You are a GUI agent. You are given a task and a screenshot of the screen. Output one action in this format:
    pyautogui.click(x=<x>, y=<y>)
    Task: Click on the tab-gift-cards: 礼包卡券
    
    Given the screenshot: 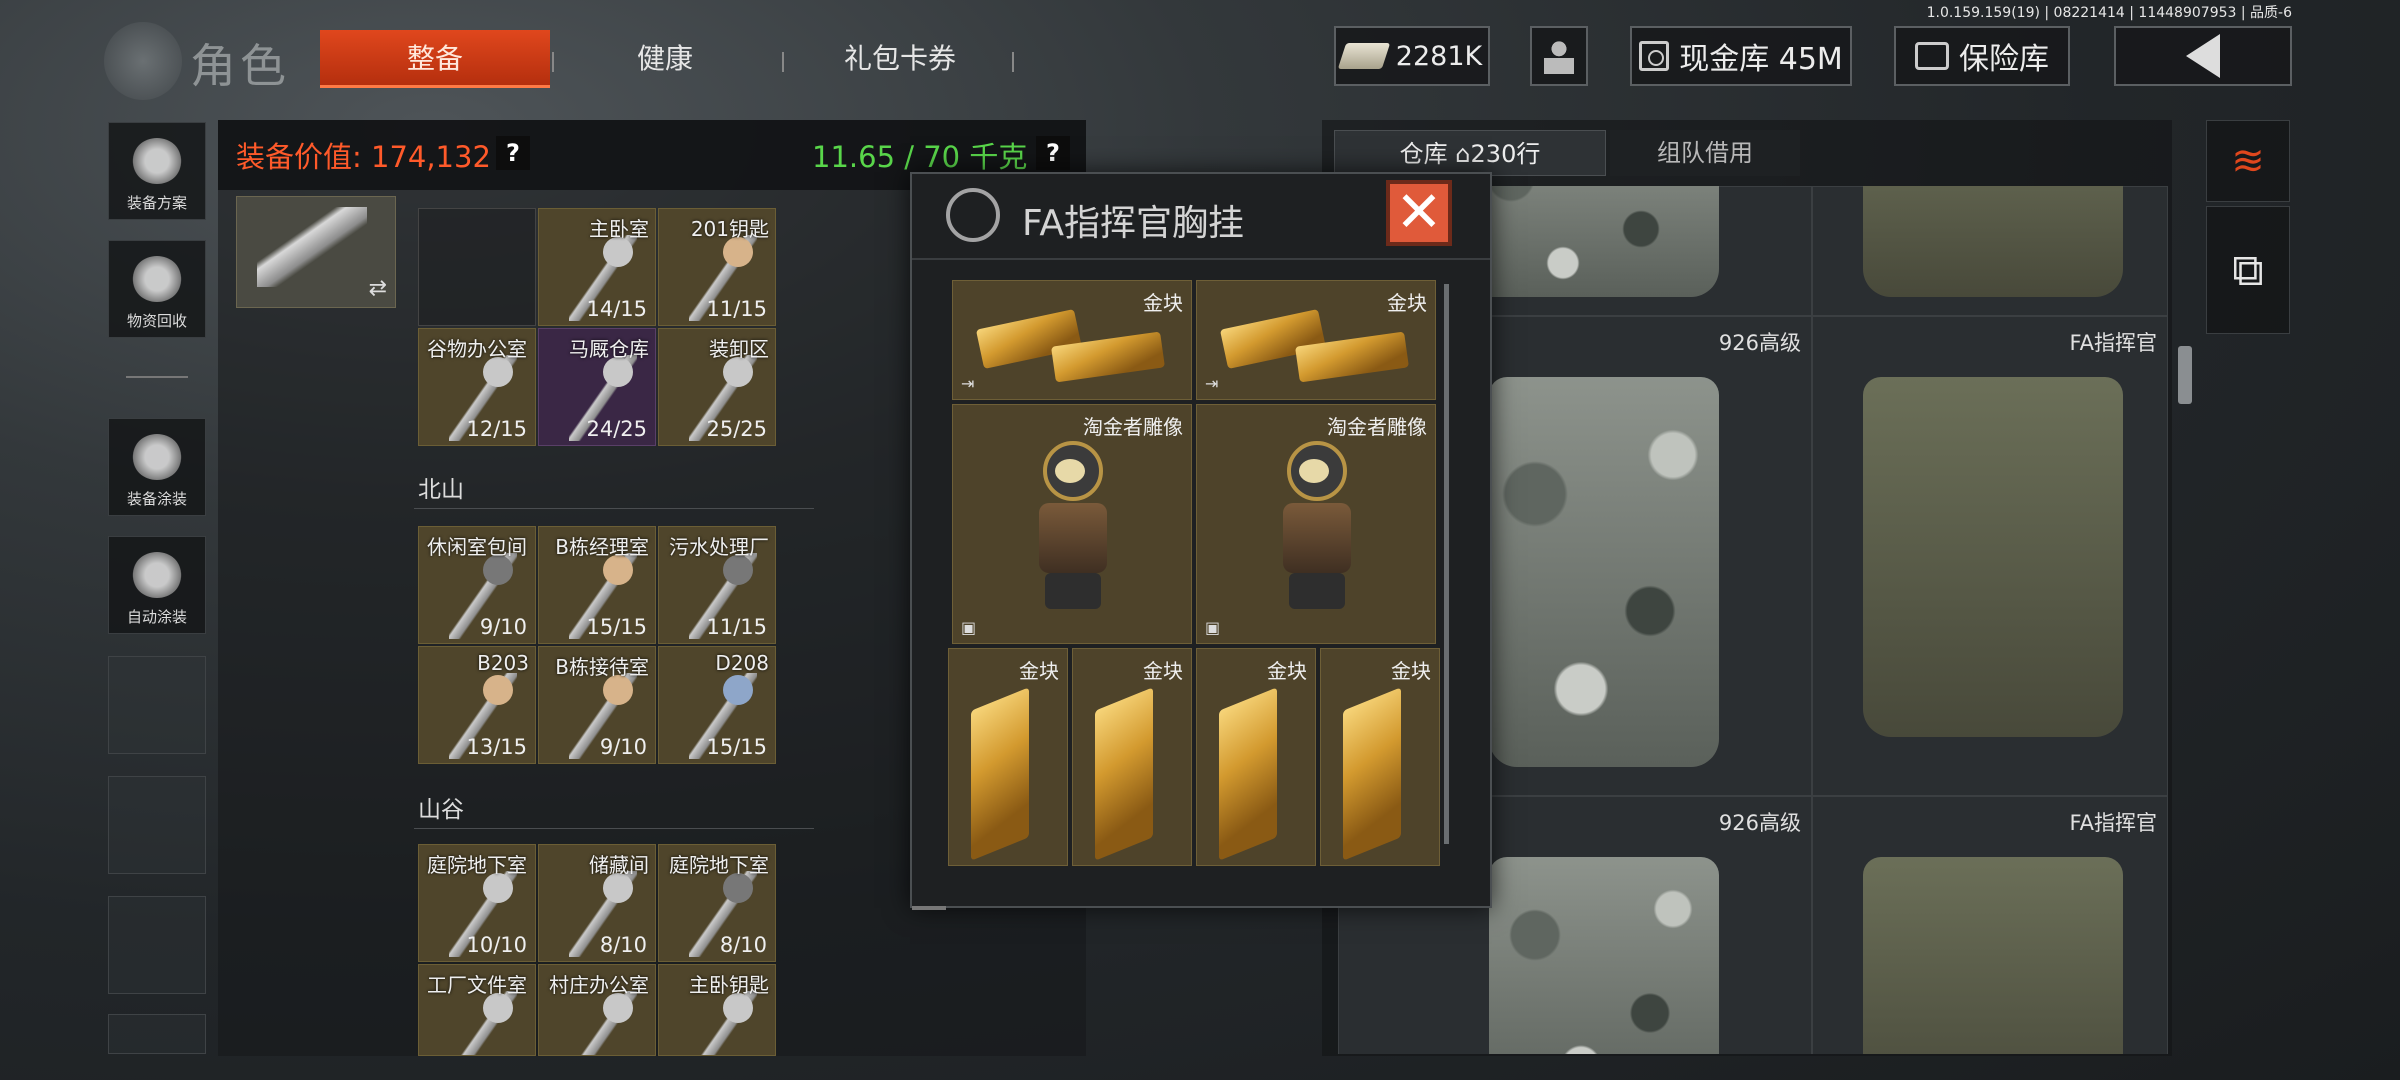 What is the action you would take?
    pyautogui.click(x=900, y=59)
    